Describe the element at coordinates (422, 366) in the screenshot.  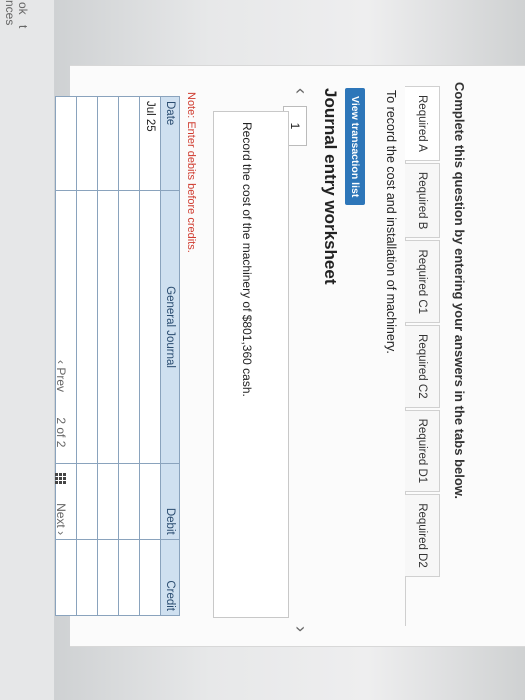
I see `tab-required-c2: Required C2` at that location.